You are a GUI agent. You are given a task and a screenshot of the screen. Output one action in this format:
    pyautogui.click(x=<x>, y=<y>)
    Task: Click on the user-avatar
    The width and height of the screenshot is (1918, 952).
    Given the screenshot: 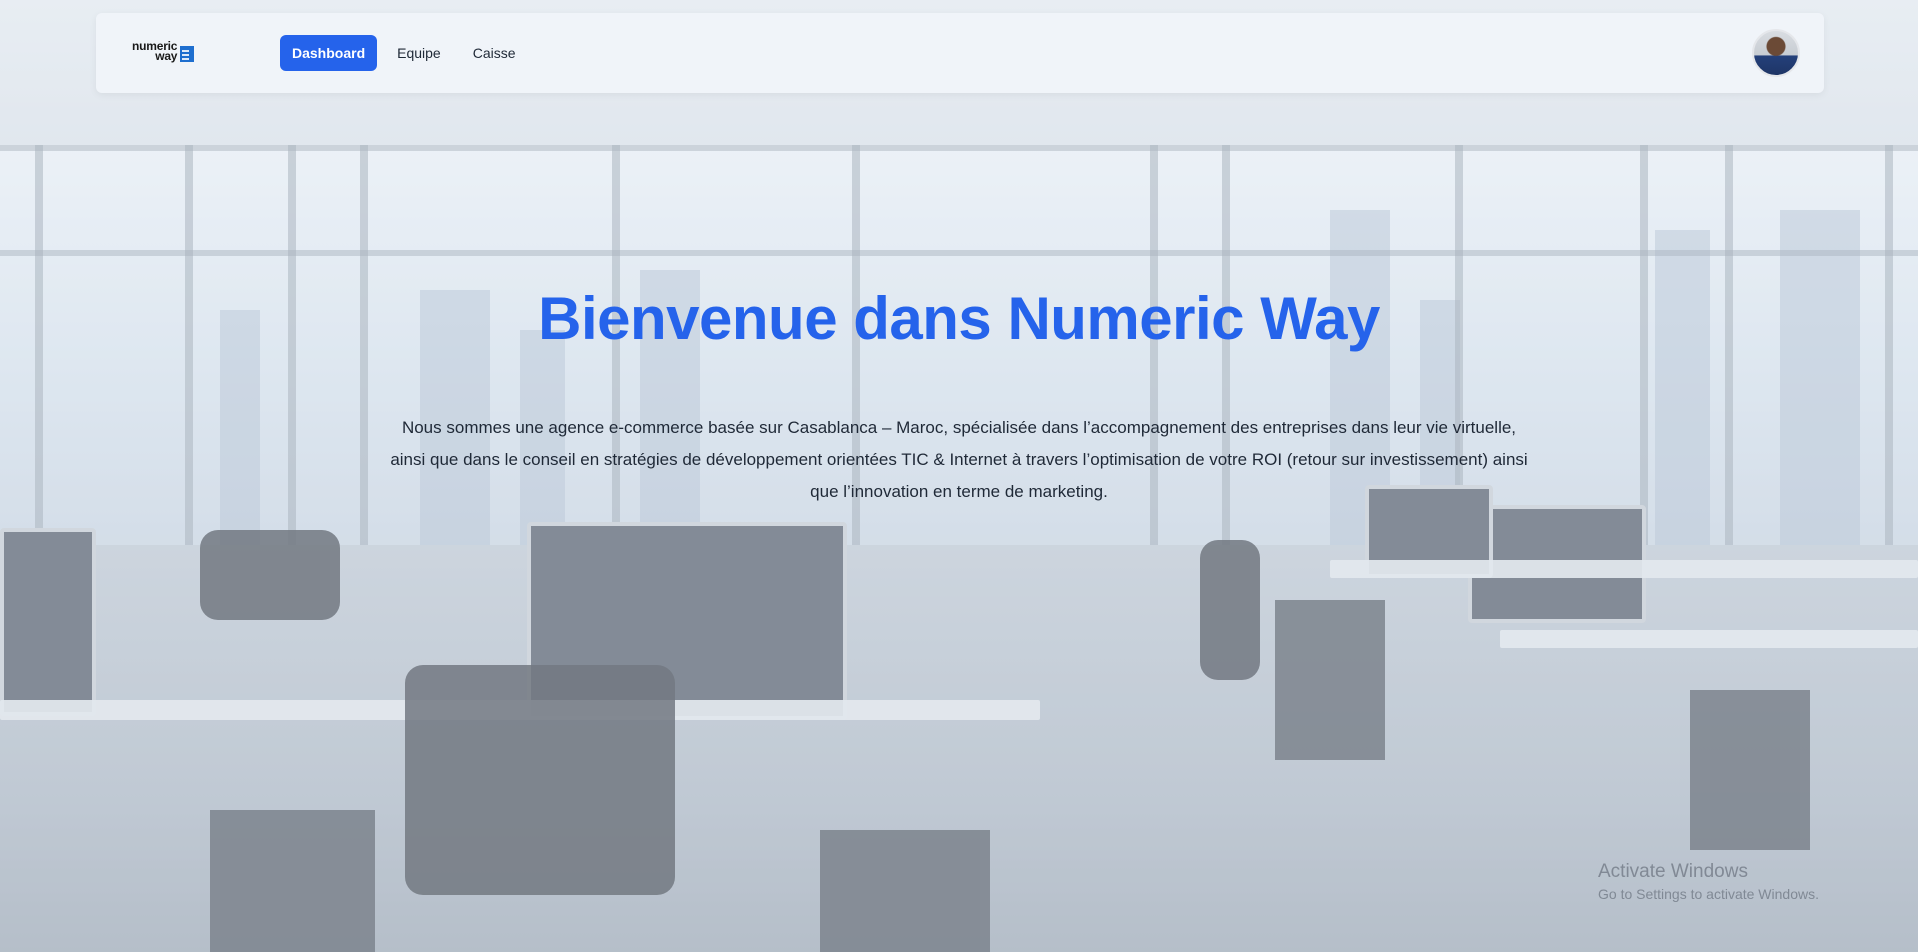 What is the action you would take?
    pyautogui.click(x=1776, y=53)
    